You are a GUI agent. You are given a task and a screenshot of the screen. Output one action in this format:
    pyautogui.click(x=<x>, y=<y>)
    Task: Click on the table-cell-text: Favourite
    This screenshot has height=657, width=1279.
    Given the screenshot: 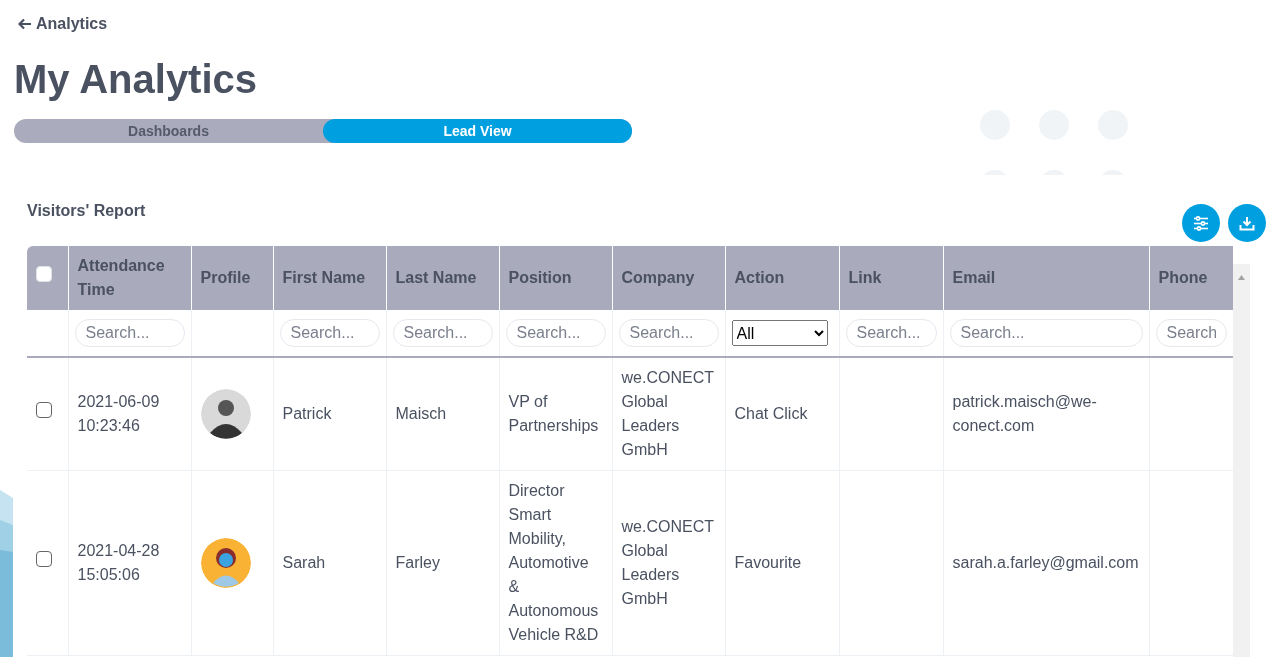 What is the action you would take?
    pyautogui.click(x=768, y=563)
    